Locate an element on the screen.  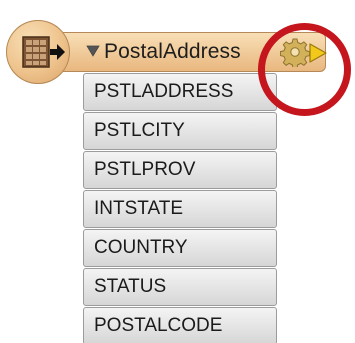
table-icon is located at coordinates (36, 54).